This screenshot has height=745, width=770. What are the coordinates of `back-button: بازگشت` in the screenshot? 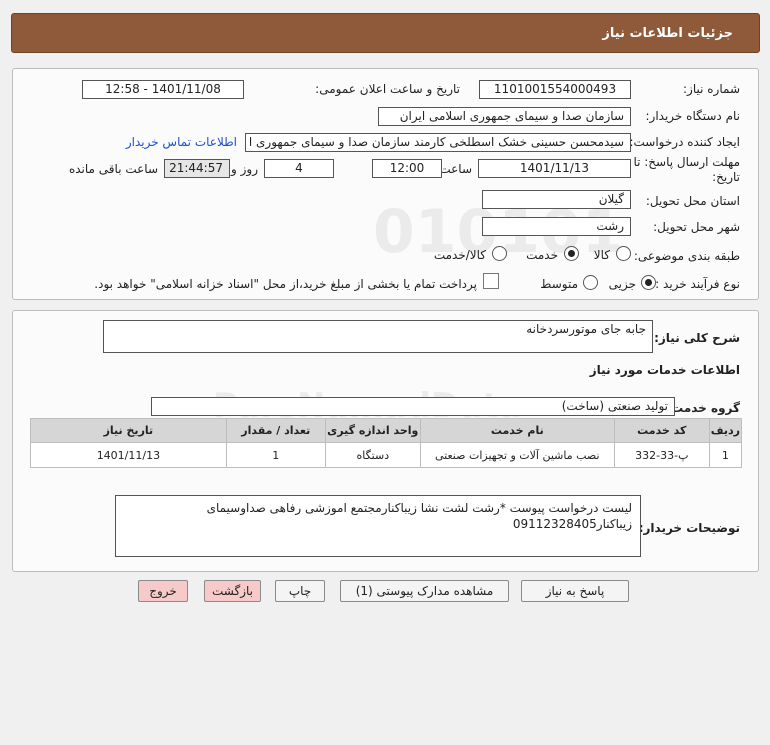 It's located at (232, 591).